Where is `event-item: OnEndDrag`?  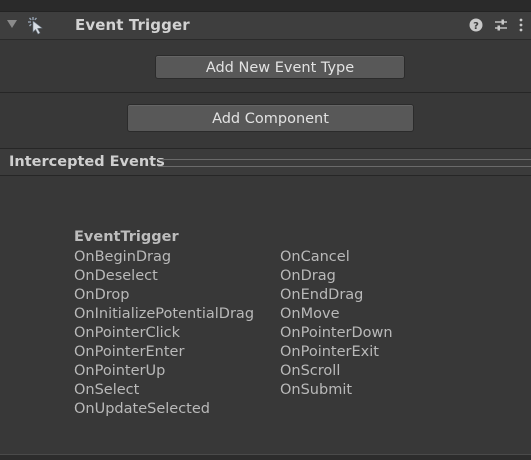
event-item: OnEndDrag is located at coordinates (322, 295).